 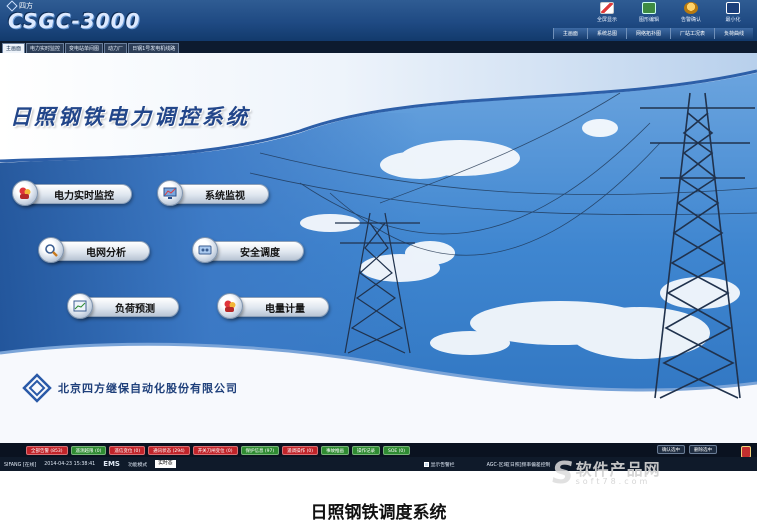 I want to click on soe-button: SOE (0), so click(x=396, y=450).